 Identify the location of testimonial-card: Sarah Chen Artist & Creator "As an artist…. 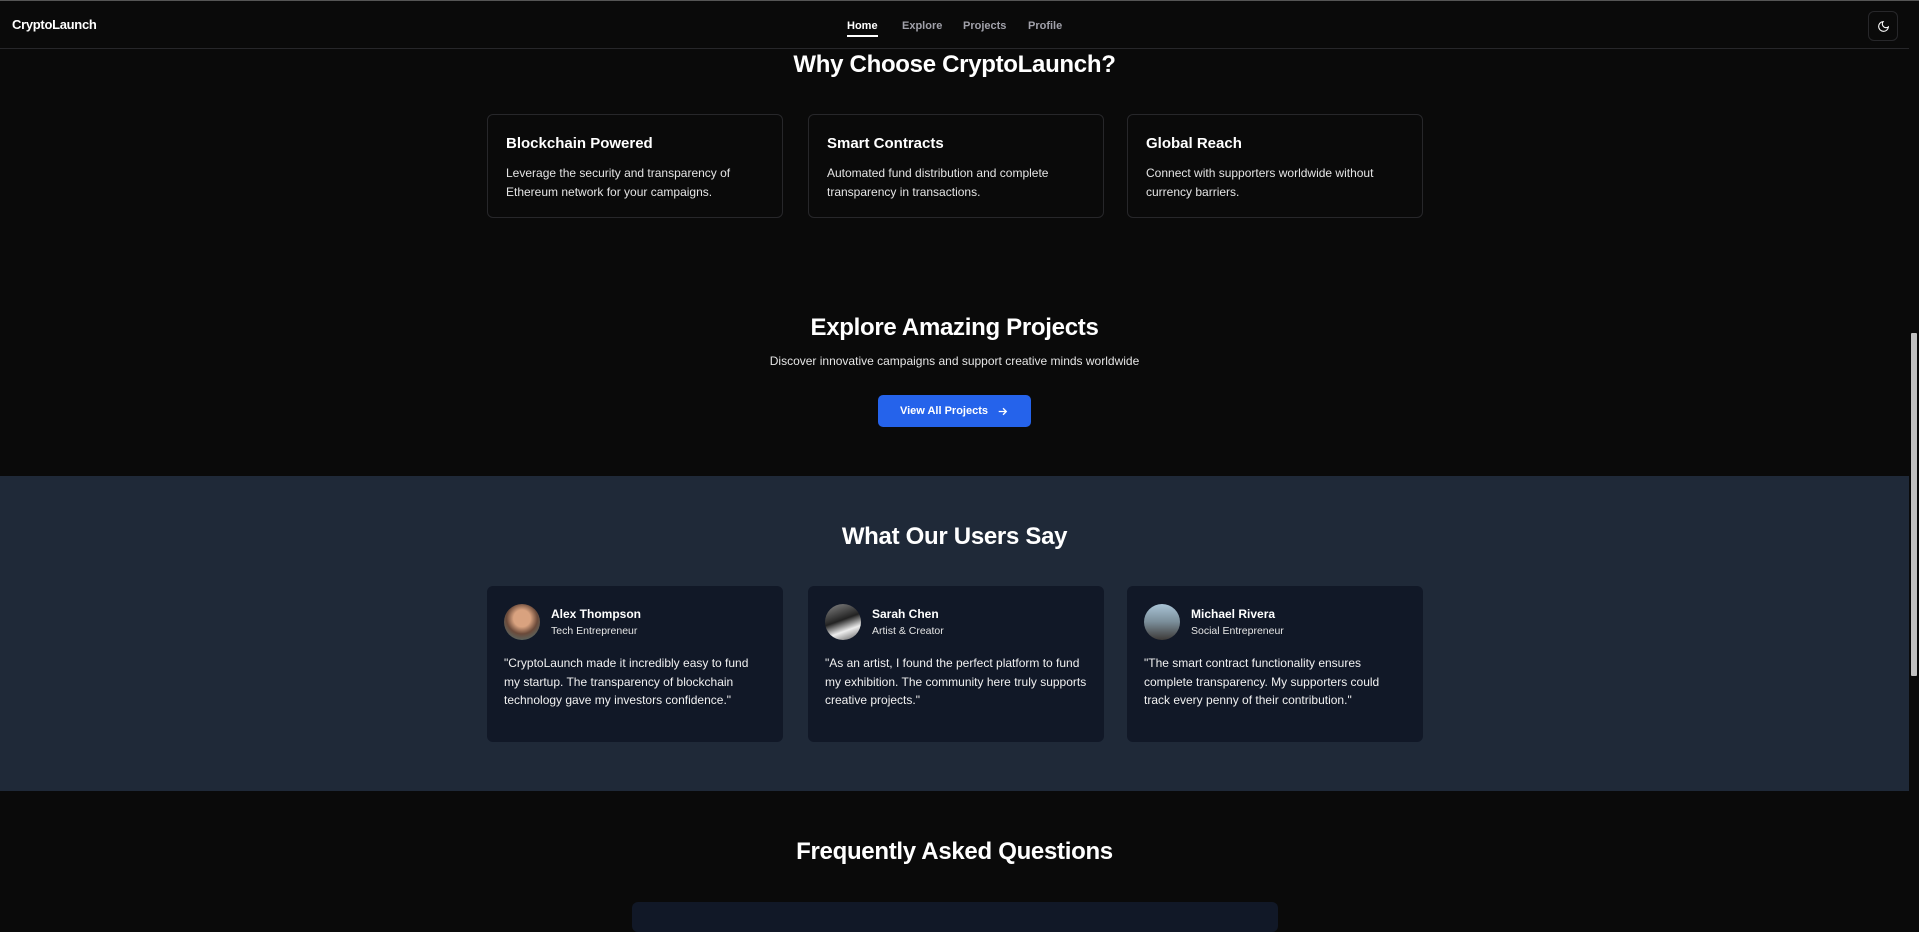
(956, 664).